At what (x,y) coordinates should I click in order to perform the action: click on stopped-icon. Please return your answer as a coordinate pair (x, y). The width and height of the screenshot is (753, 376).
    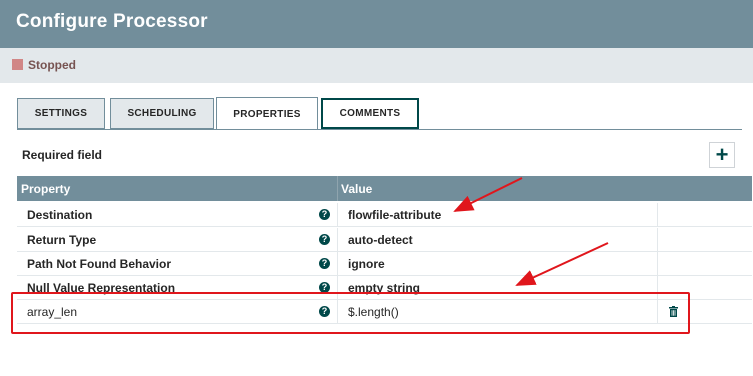
    Looking at the image, I should click on (17, 64).